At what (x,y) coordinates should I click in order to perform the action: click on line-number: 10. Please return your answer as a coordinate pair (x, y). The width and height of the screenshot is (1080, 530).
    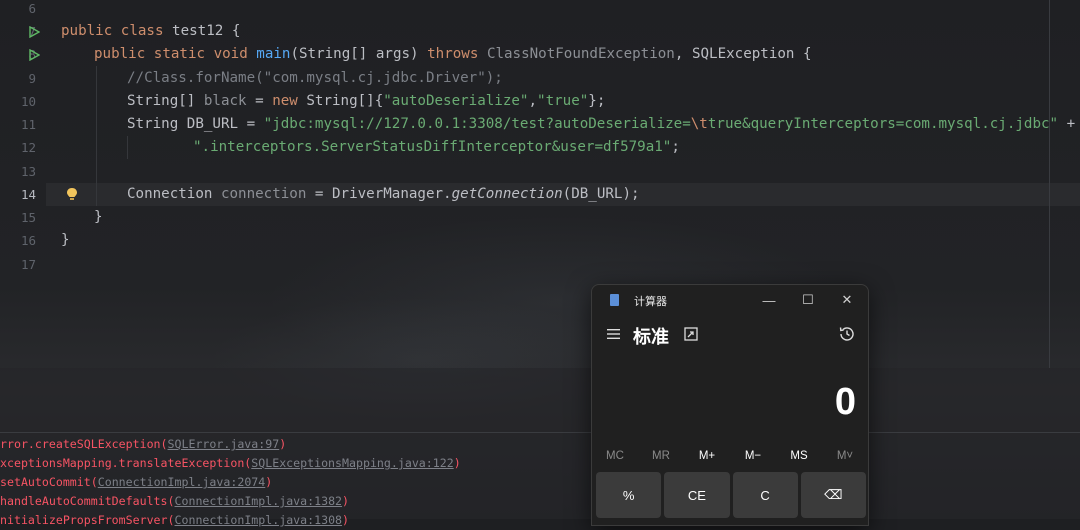
    Looking at the image, I should click on (28, 101).